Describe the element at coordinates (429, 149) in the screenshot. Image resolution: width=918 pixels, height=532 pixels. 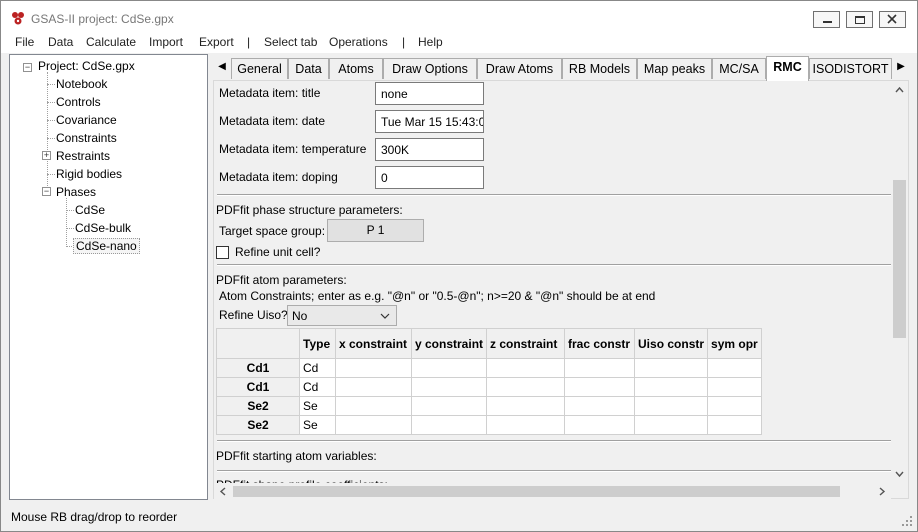
I see `metadata-temperature-input: 300K` at that location.